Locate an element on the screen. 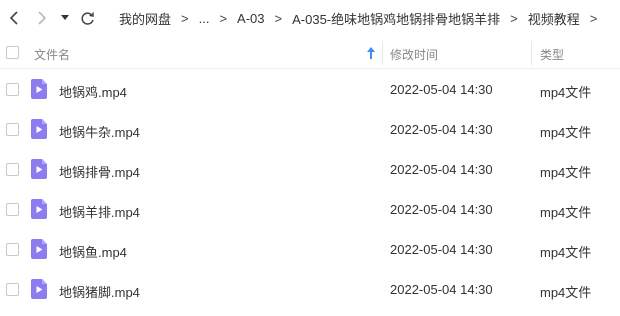  history-dropdown-button is located at coordinates (65, 18).